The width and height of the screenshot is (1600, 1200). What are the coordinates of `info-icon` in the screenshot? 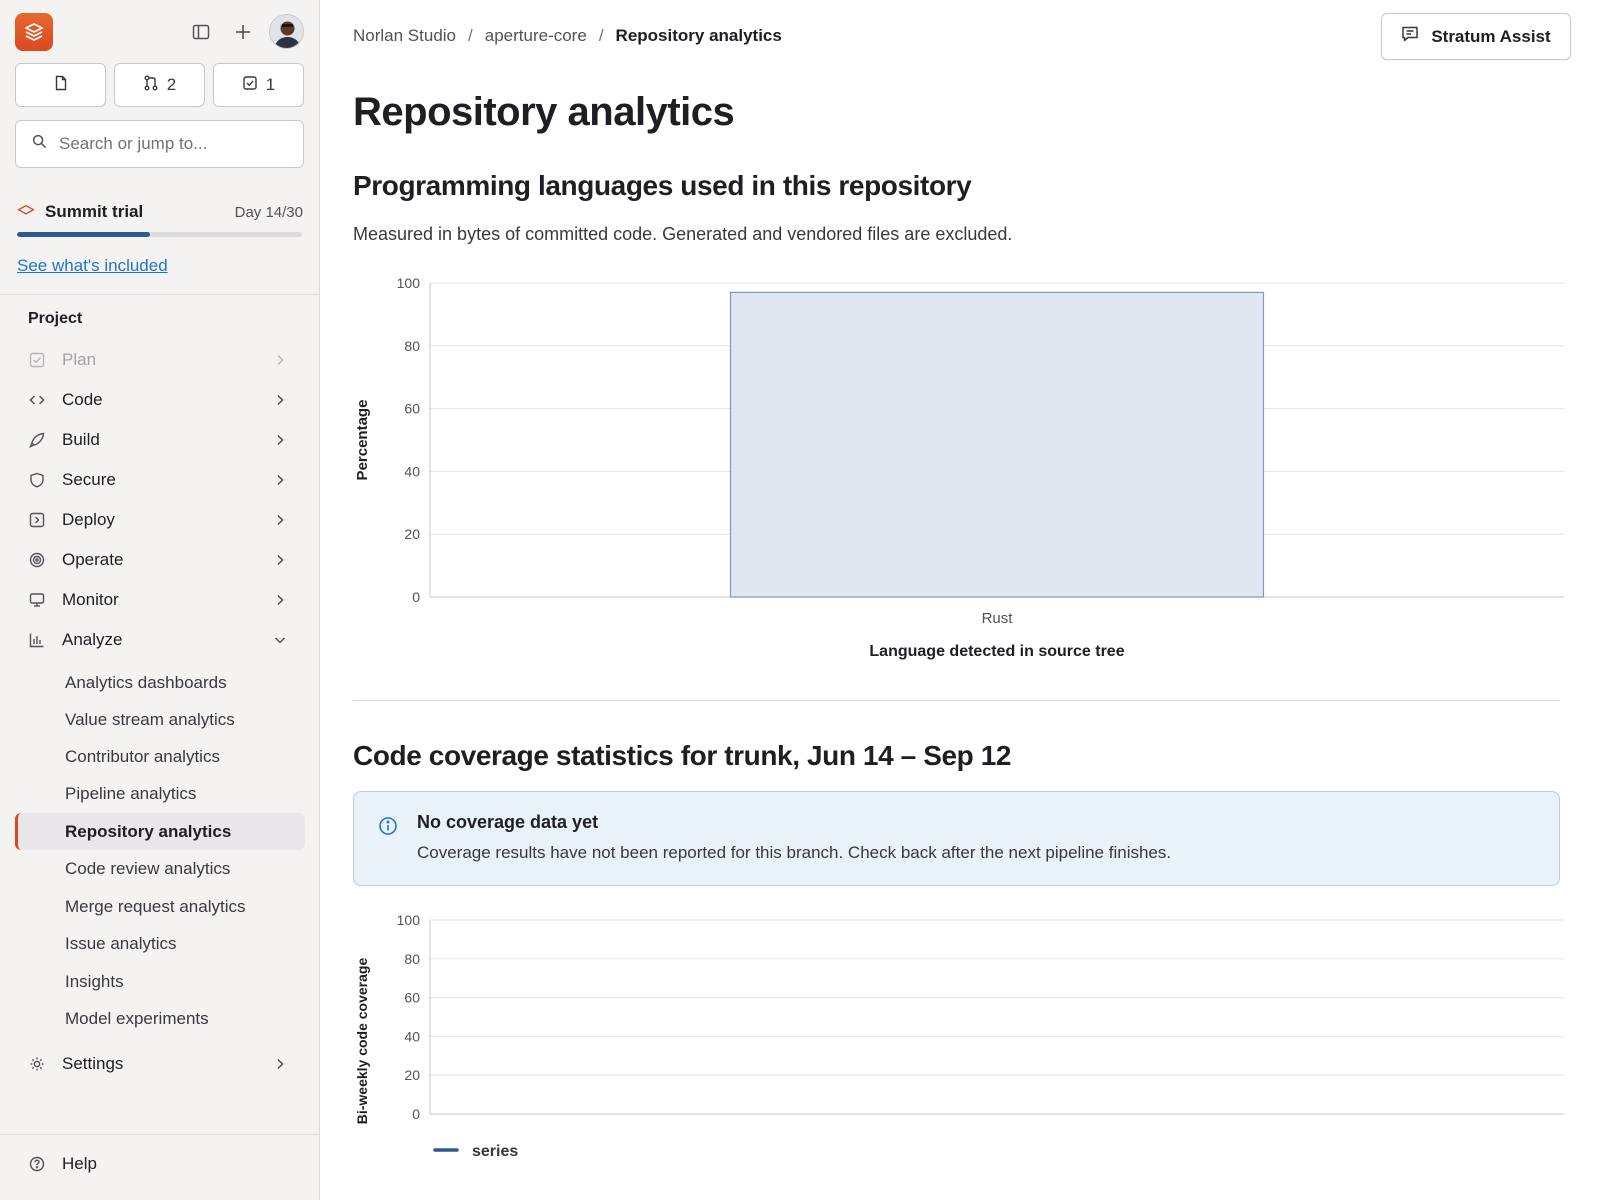 It's located at (388, 828).